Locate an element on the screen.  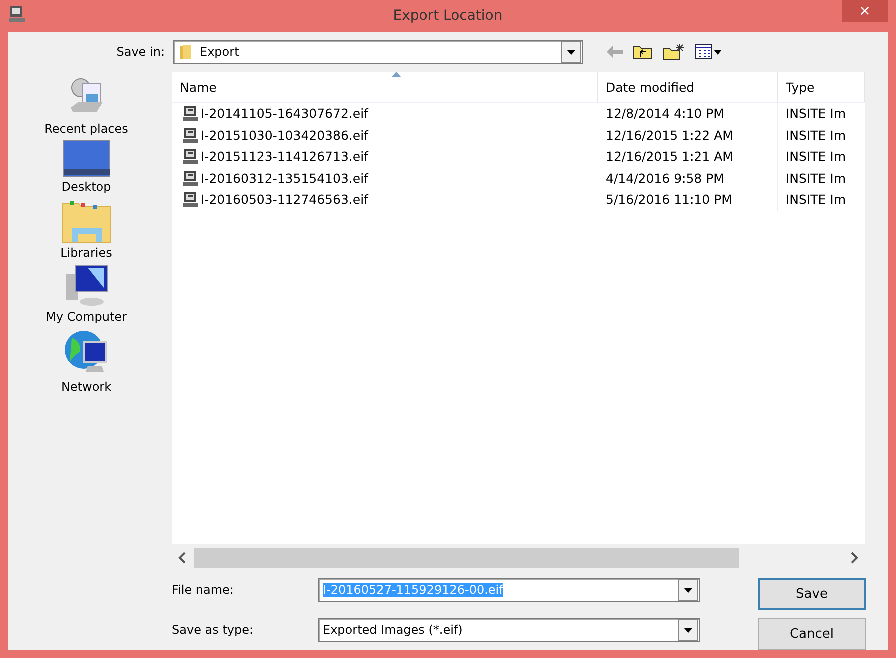
date-cell: 5/16/2016 11:10 PM is located at coordinates (688, 199).